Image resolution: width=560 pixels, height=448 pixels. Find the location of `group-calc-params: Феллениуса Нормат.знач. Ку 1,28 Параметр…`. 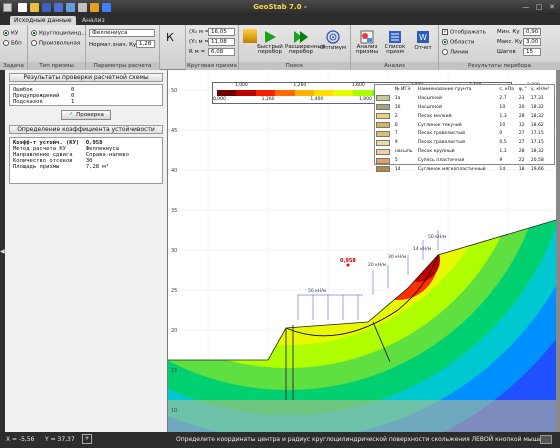

group-calc-params: Феллениуса Нормат.знач. Ку 1,28 Параметр… is located at coordinates (123, 47).